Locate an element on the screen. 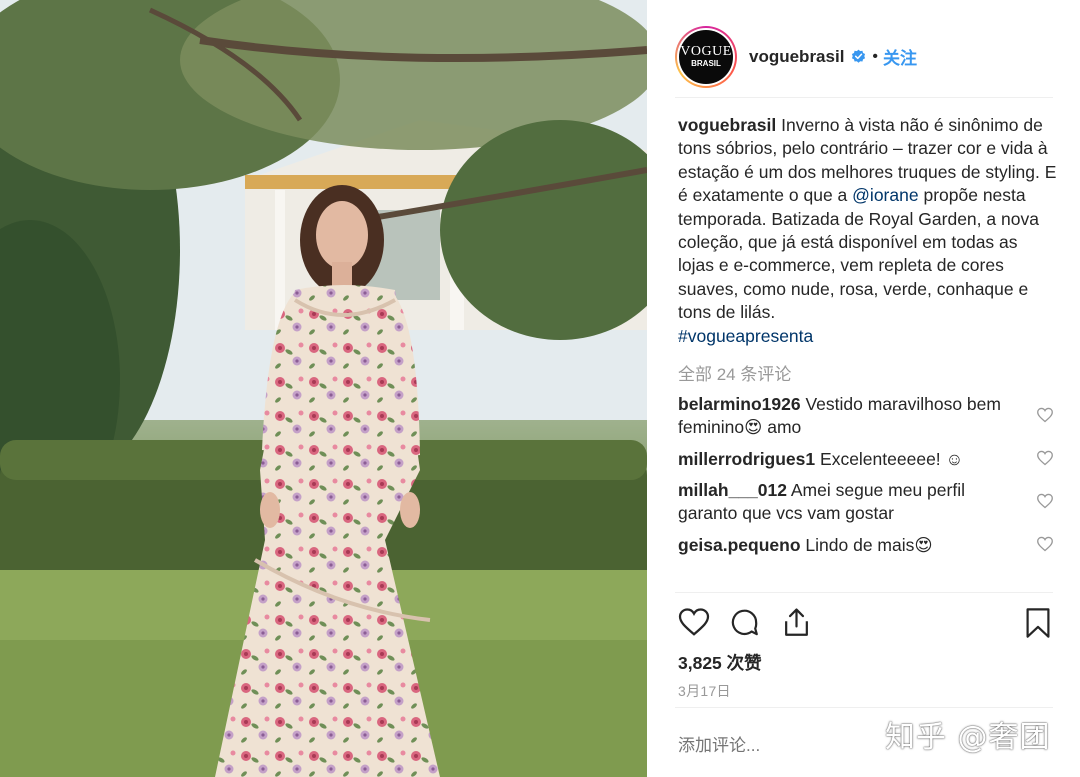 Image resolution: width=1080 pixels, height=777 pixels. comment-item: millerrodrigues1 Excelenteeeee! ☺ is located at coordinates (853, 459).